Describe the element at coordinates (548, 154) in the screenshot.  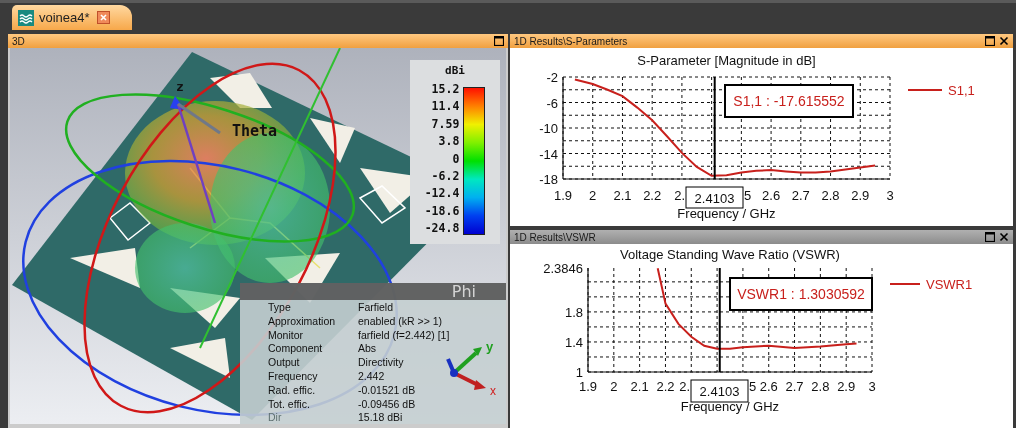
I see `y-tick-label: -14` at that location.